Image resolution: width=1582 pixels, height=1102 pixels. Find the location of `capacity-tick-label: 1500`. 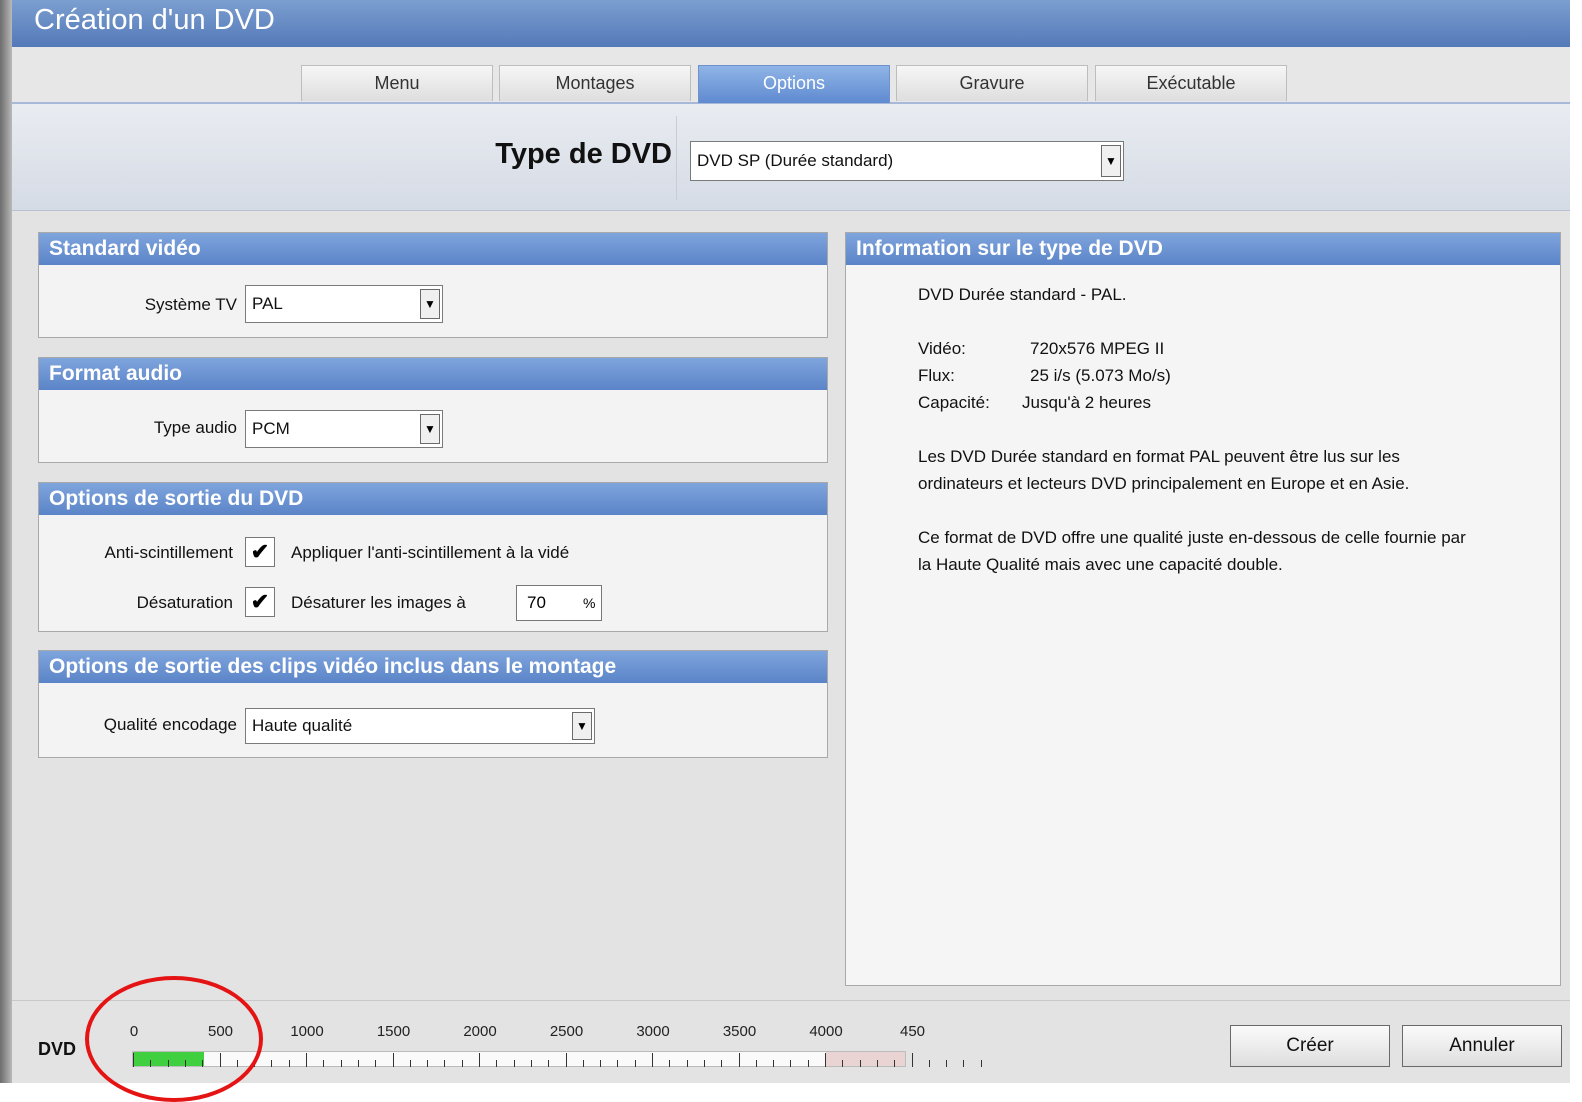

capacity-tick-label: 1500 is located at coordinates (393, 1031).